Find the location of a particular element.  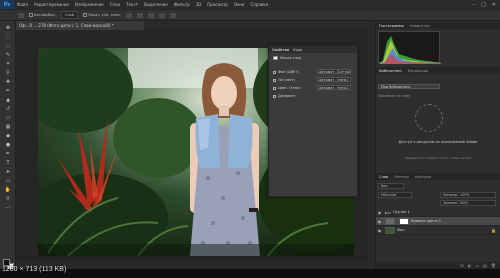

layer-name: Кривые цвета 1 is located at coordinates (426, 221).